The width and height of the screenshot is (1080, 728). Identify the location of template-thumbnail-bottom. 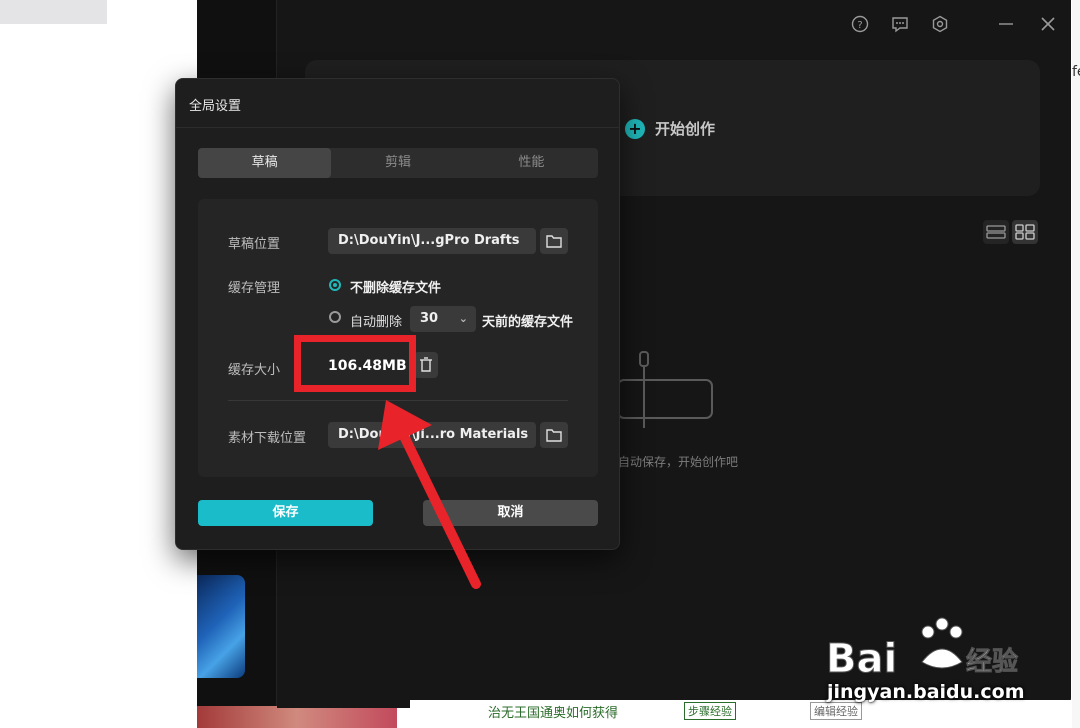
(297, 717).